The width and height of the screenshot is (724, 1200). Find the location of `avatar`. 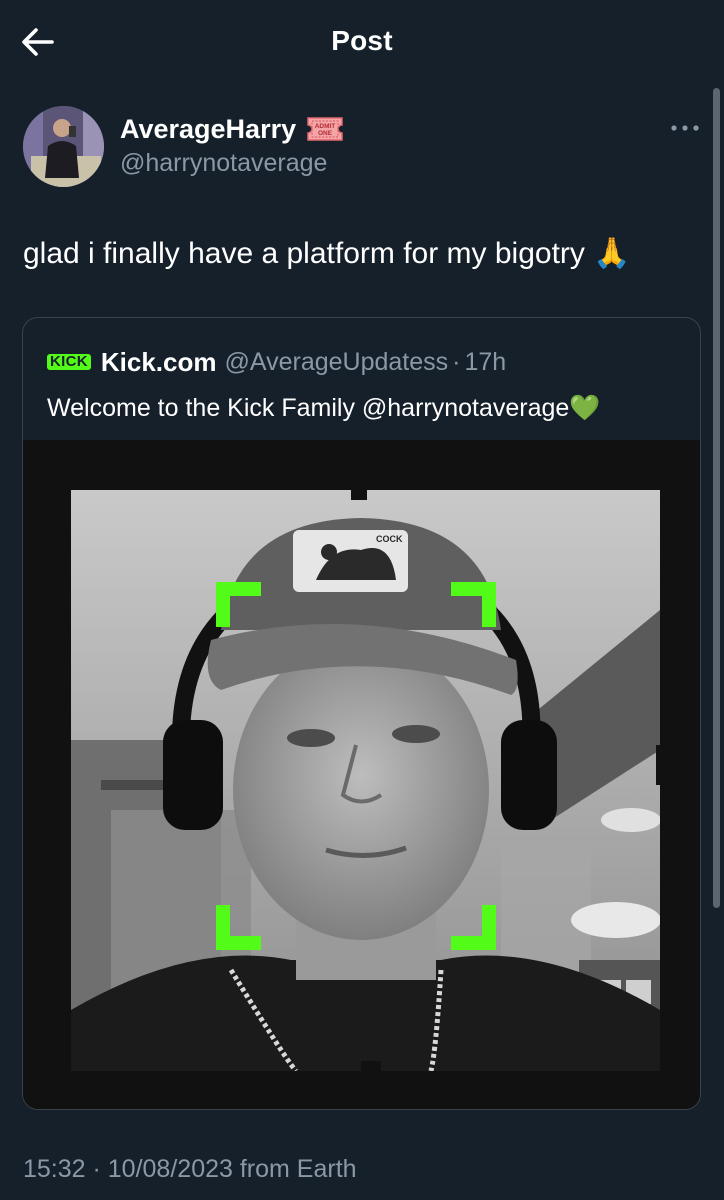

avatar is located at coordinates (63, 146).